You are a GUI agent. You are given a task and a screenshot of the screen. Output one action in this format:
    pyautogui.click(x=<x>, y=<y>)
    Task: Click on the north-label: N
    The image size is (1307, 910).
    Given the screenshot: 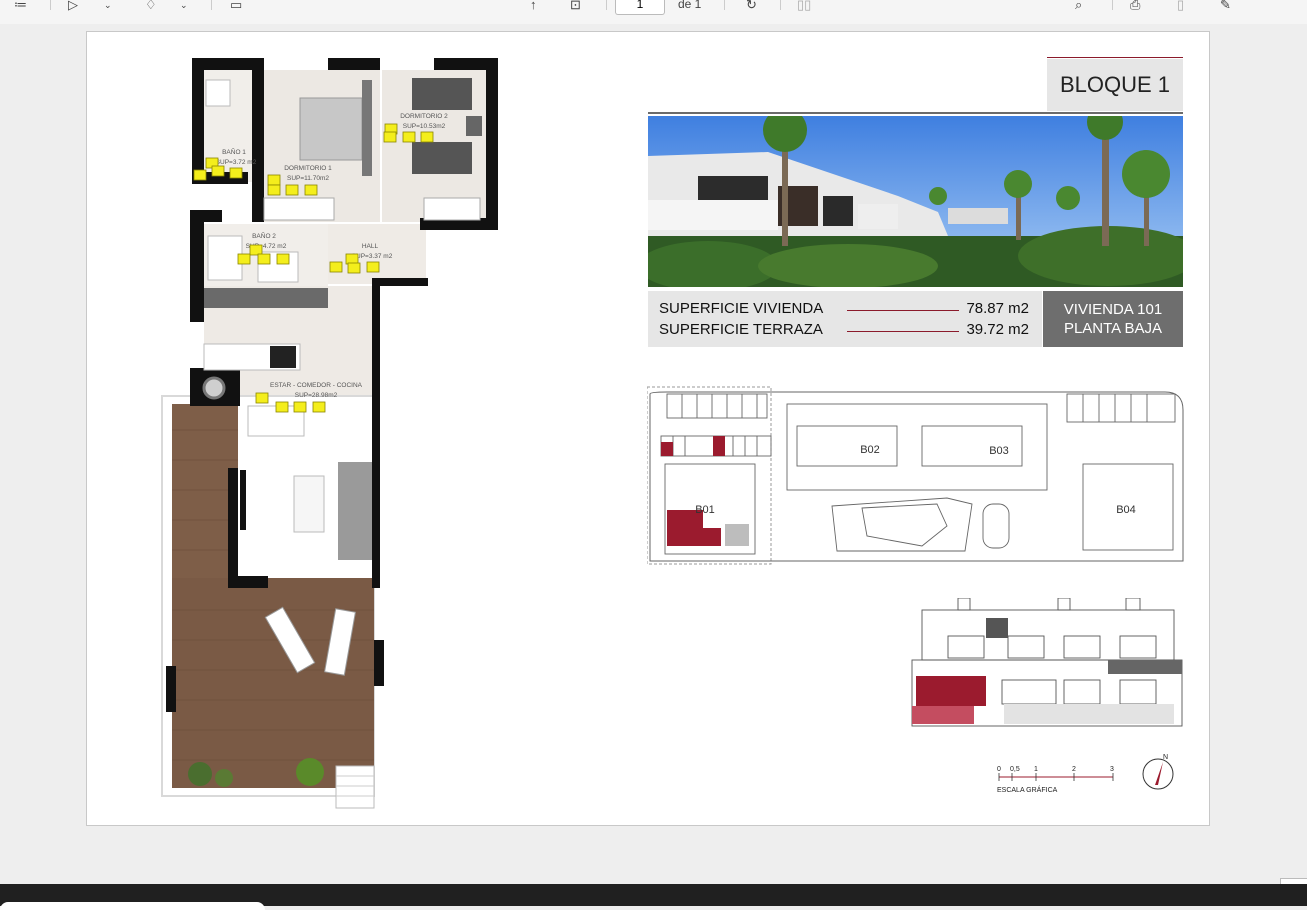 What is the action you would take?
    pyautogui.click(x=1165, y=757)
    